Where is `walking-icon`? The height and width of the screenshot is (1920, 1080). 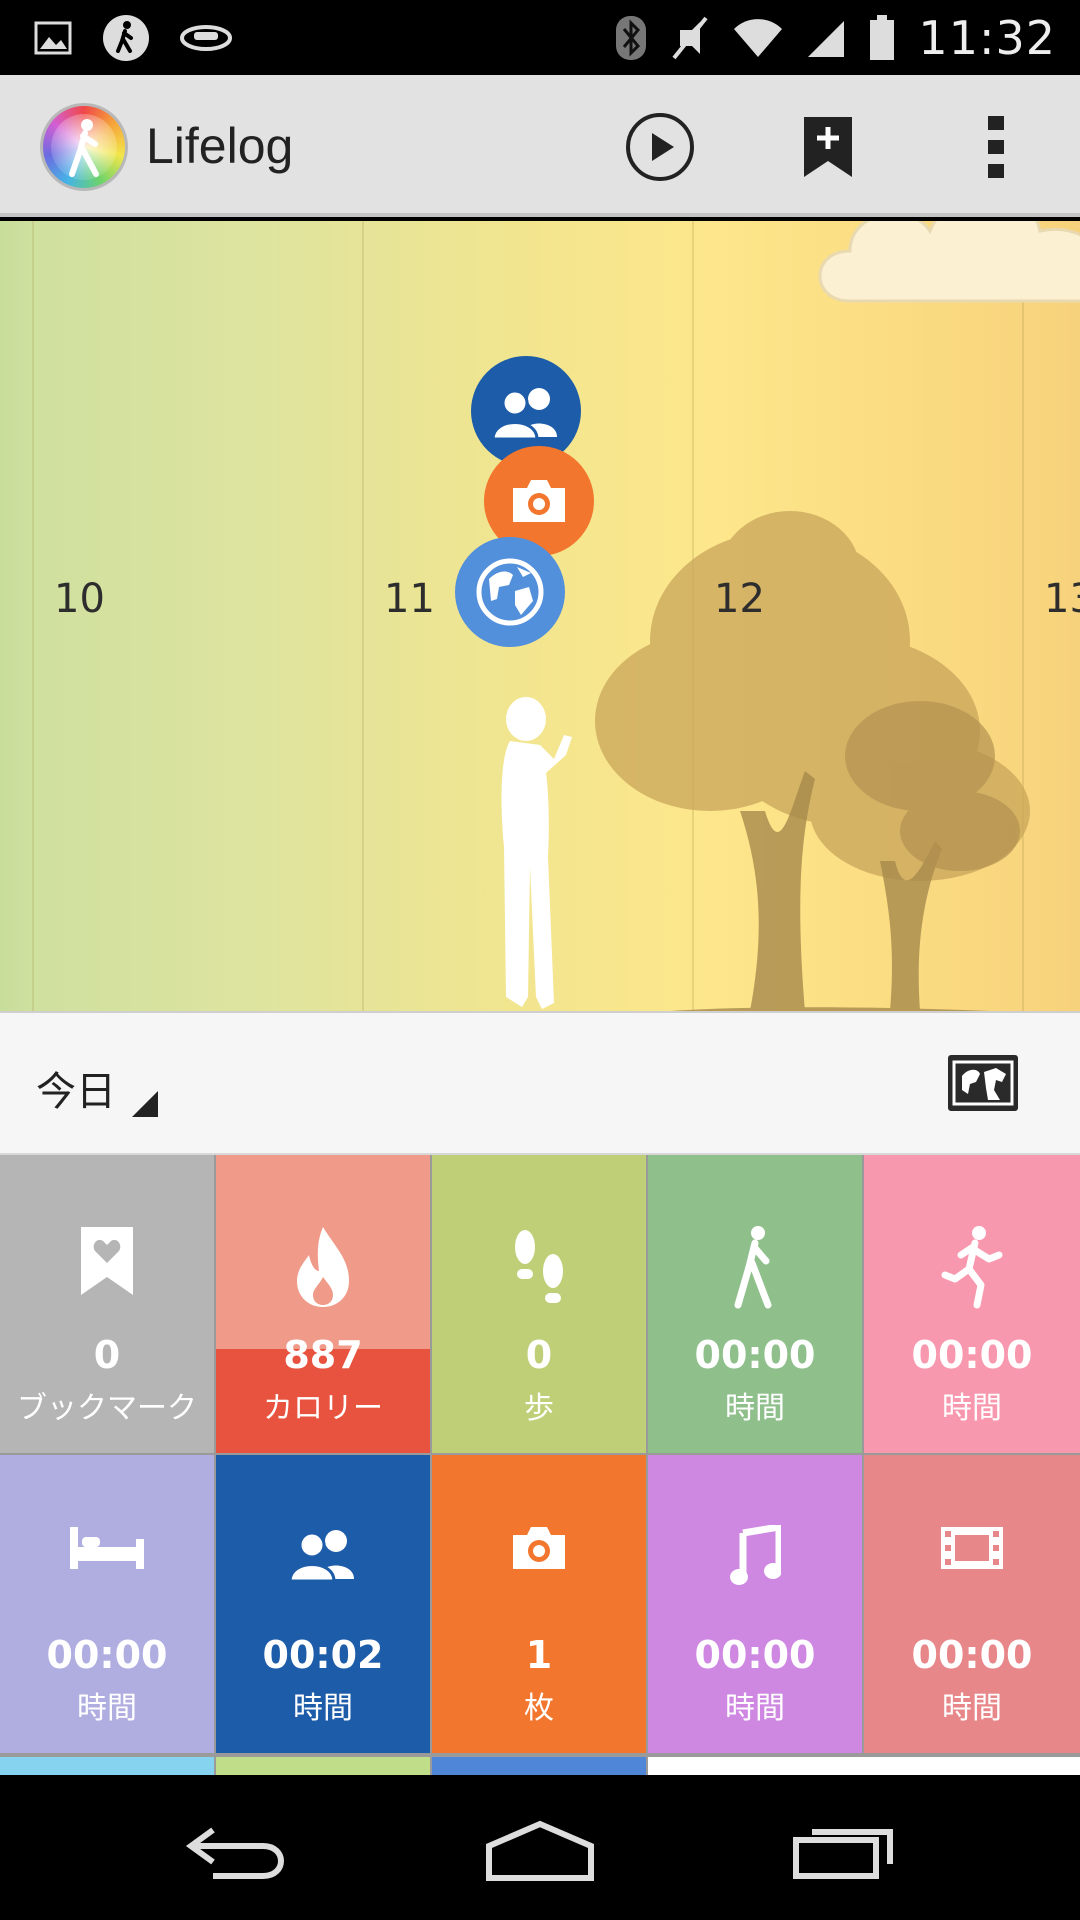
walking-icon is located at coordinates (755, 1268).